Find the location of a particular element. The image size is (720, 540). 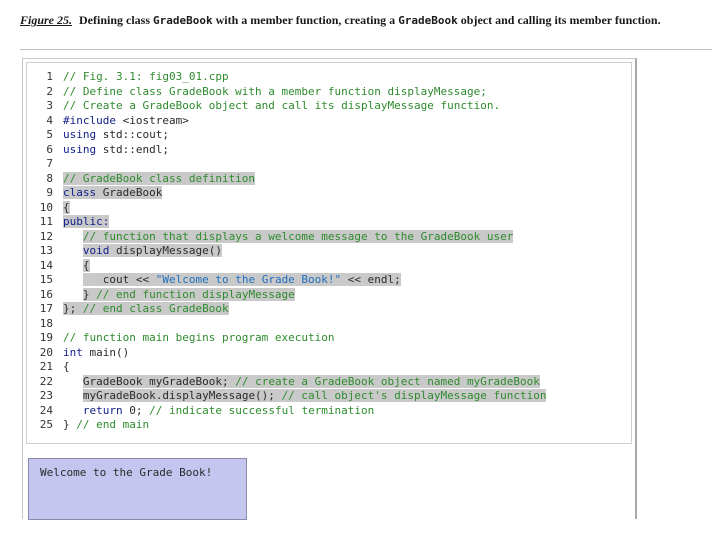

line-number: 18 is located at coordinates (46, 323).